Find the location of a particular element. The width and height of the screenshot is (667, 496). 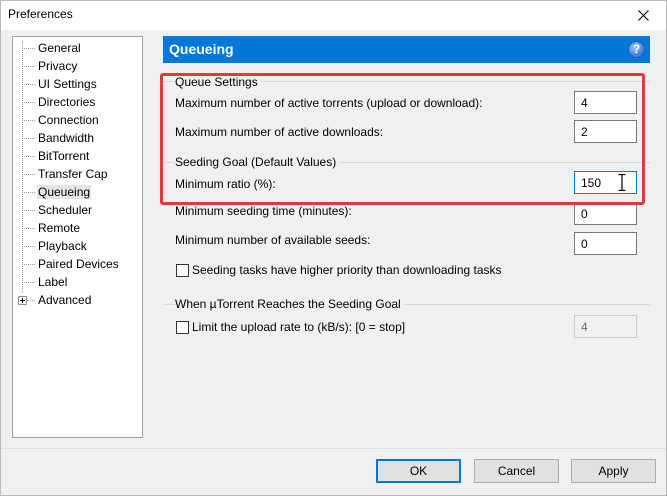

tree-item-label: Paired Devices is located at coordinates (78, 264).